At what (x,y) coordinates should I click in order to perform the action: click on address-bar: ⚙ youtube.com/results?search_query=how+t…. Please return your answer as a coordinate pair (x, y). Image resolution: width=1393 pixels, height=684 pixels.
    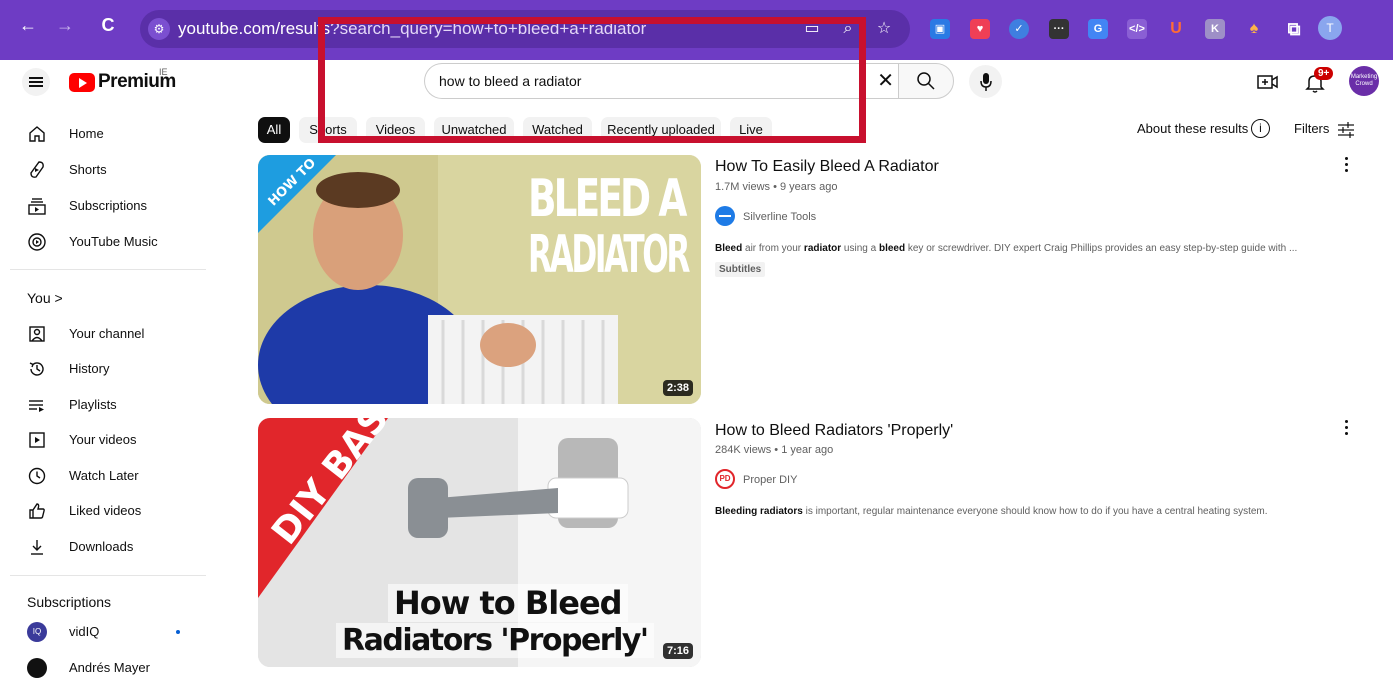
    Looking at the image, I should click on (525, 29).